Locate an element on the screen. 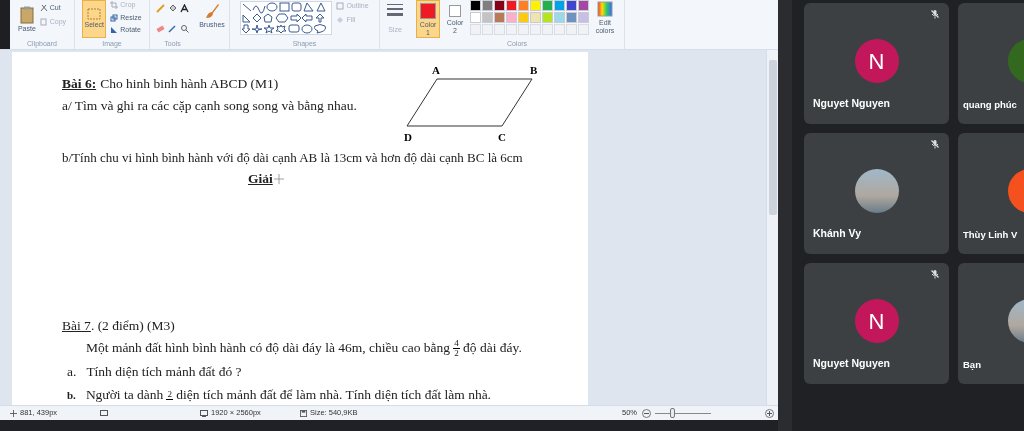 Image resolution: width=1024 pixels, height=431 pixels. question-text: diện tích mảnh đất để làm nhà. Tính diện tích đất làm nhà. is located at coordinates (333, 394).